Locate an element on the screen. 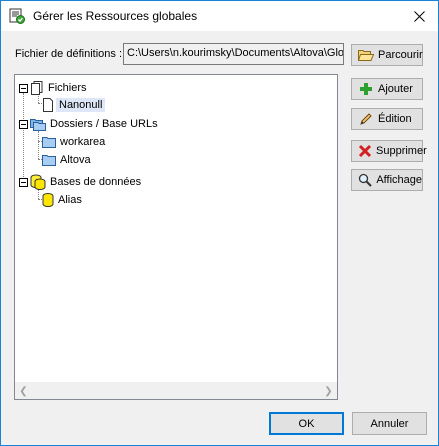  databases-icon is located at coordinates (38, 182).